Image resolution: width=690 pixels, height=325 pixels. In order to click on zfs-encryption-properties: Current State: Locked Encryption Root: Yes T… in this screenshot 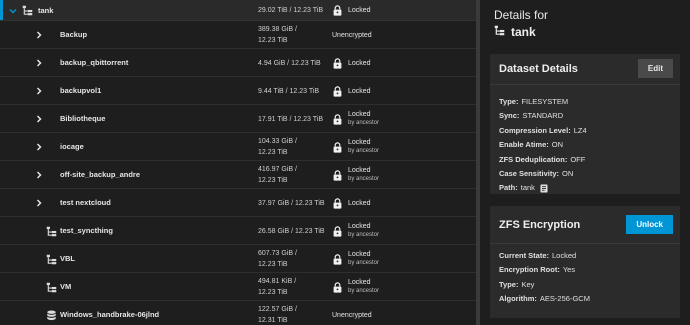, I will do `click(585, 275)`.